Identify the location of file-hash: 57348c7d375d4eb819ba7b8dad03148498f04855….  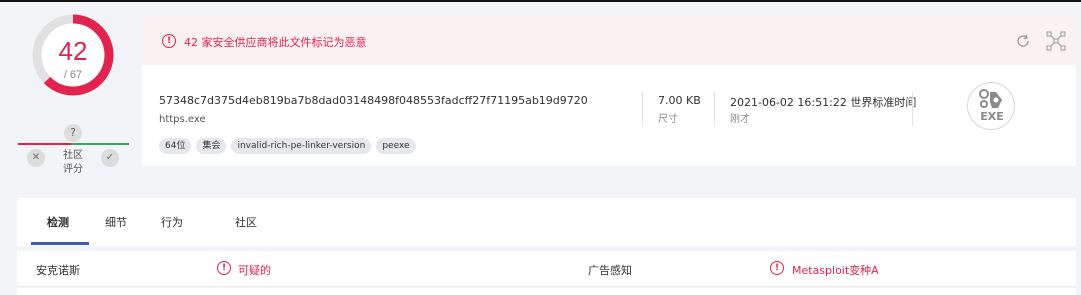
(373, 100).